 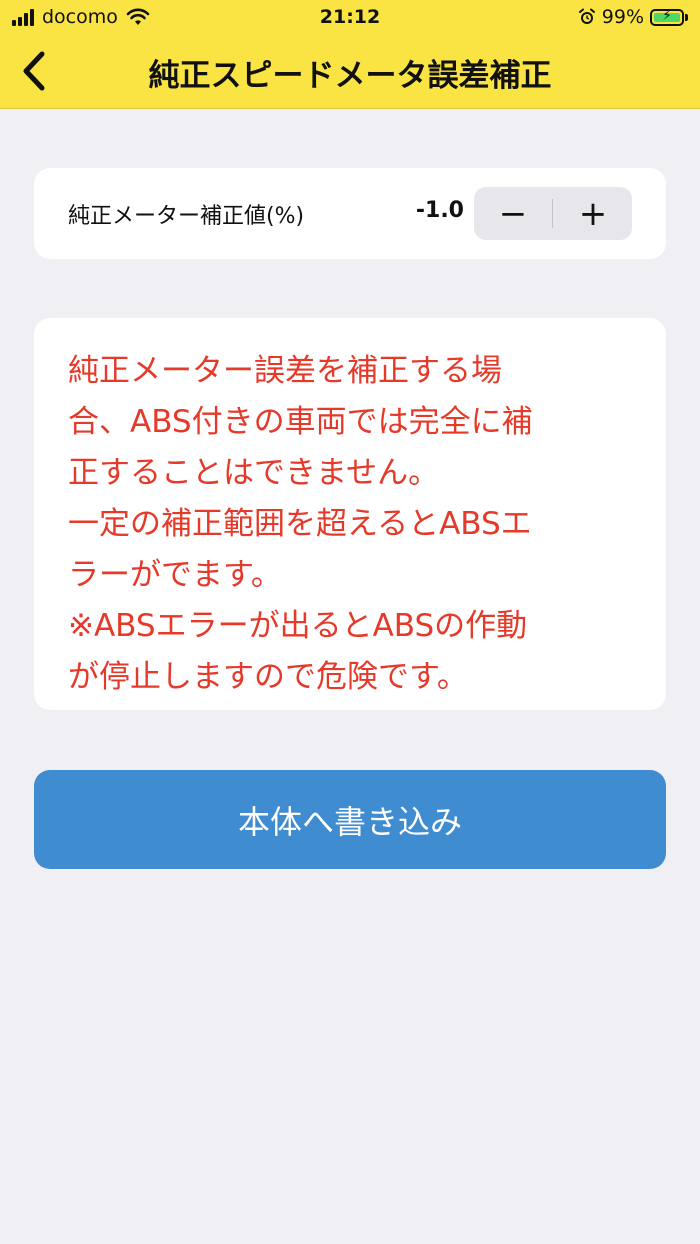 I want to click on warning-line: ※ABSエラーが出るとABSの作動, so click(x=298, y=626).